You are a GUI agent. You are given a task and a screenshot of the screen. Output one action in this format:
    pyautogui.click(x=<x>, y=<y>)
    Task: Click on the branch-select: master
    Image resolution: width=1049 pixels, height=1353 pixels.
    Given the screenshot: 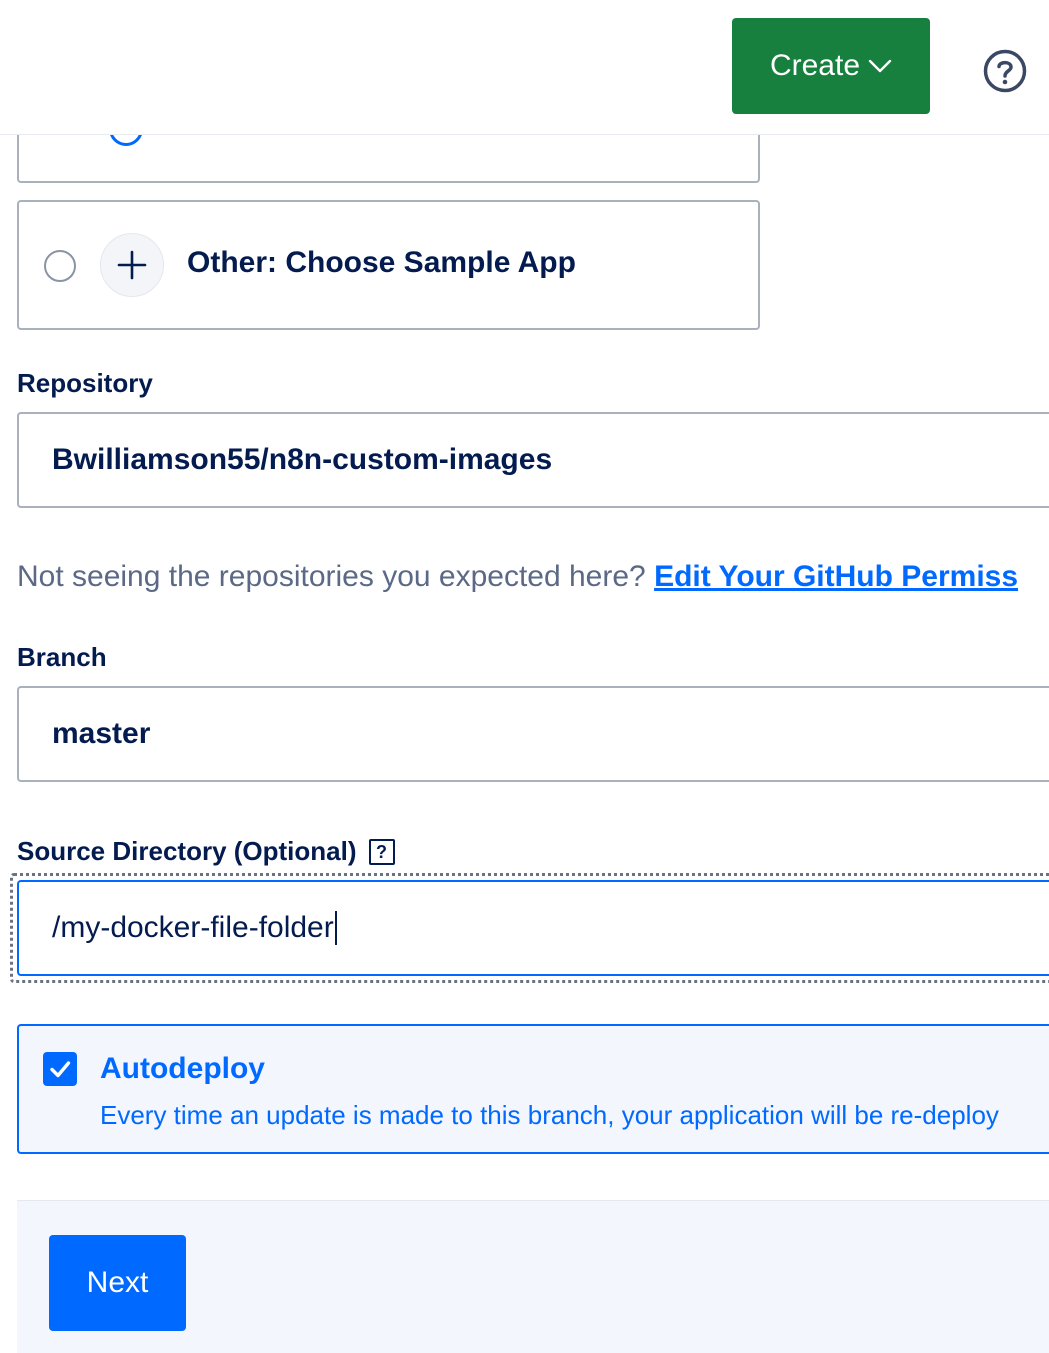 What is the action you would take?
    pyautogui.click(x=533, y=734)
    